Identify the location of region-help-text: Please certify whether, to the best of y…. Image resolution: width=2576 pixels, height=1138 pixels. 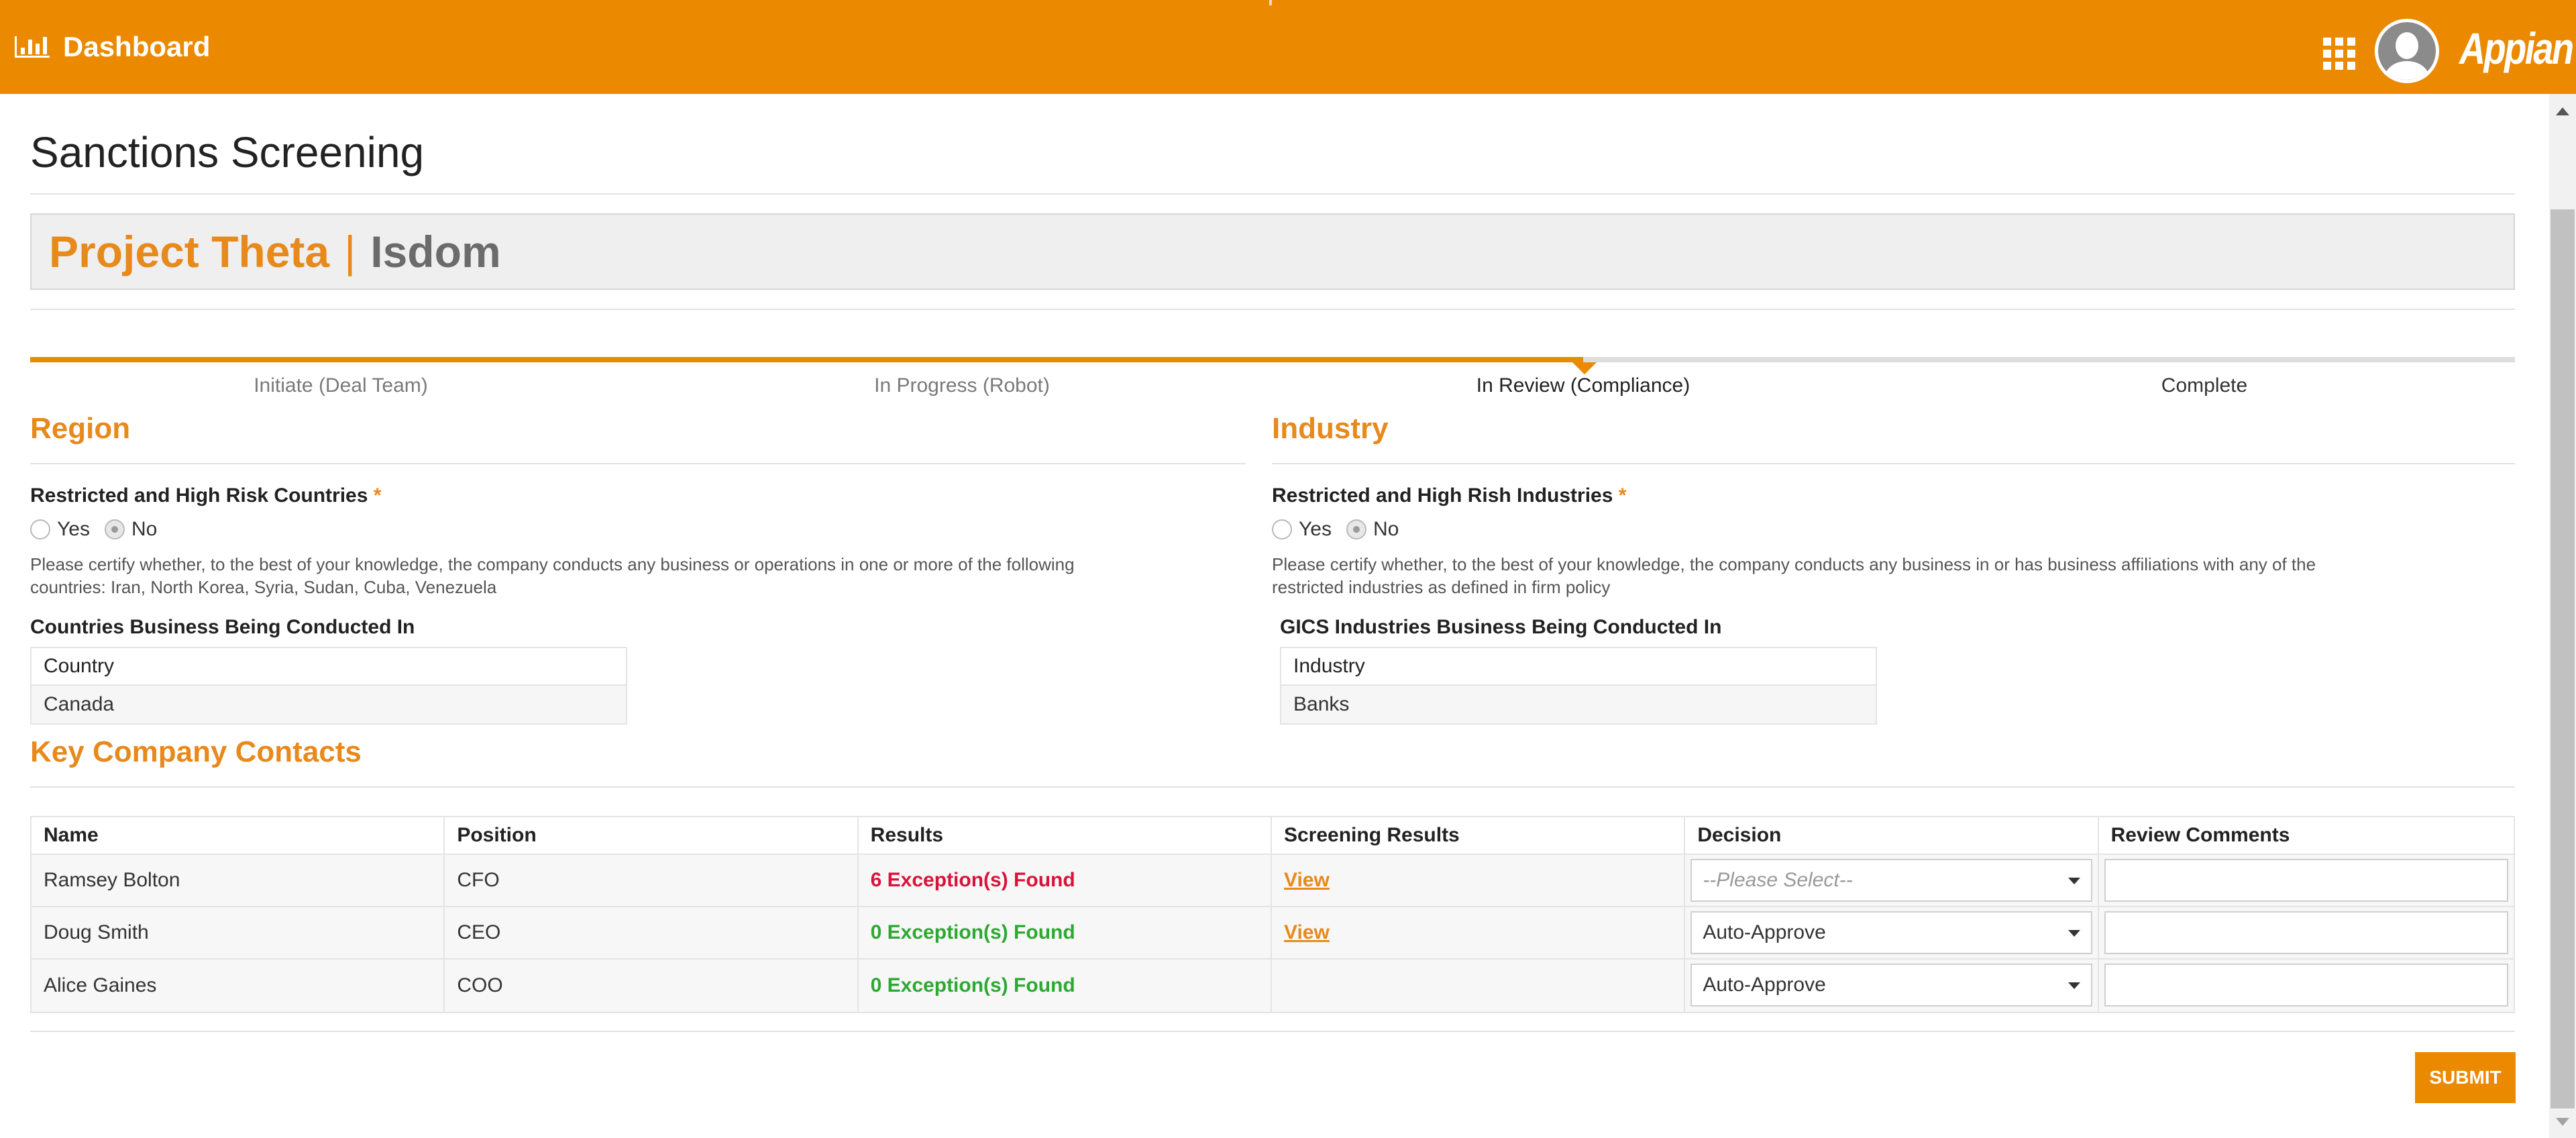
(552, 575).